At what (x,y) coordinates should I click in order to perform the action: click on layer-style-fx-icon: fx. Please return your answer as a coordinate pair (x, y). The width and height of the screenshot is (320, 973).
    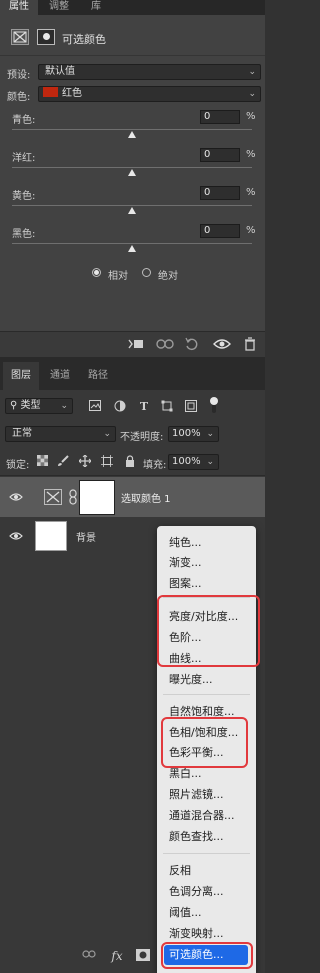
    Looking at the image, I should click on (117, 956).